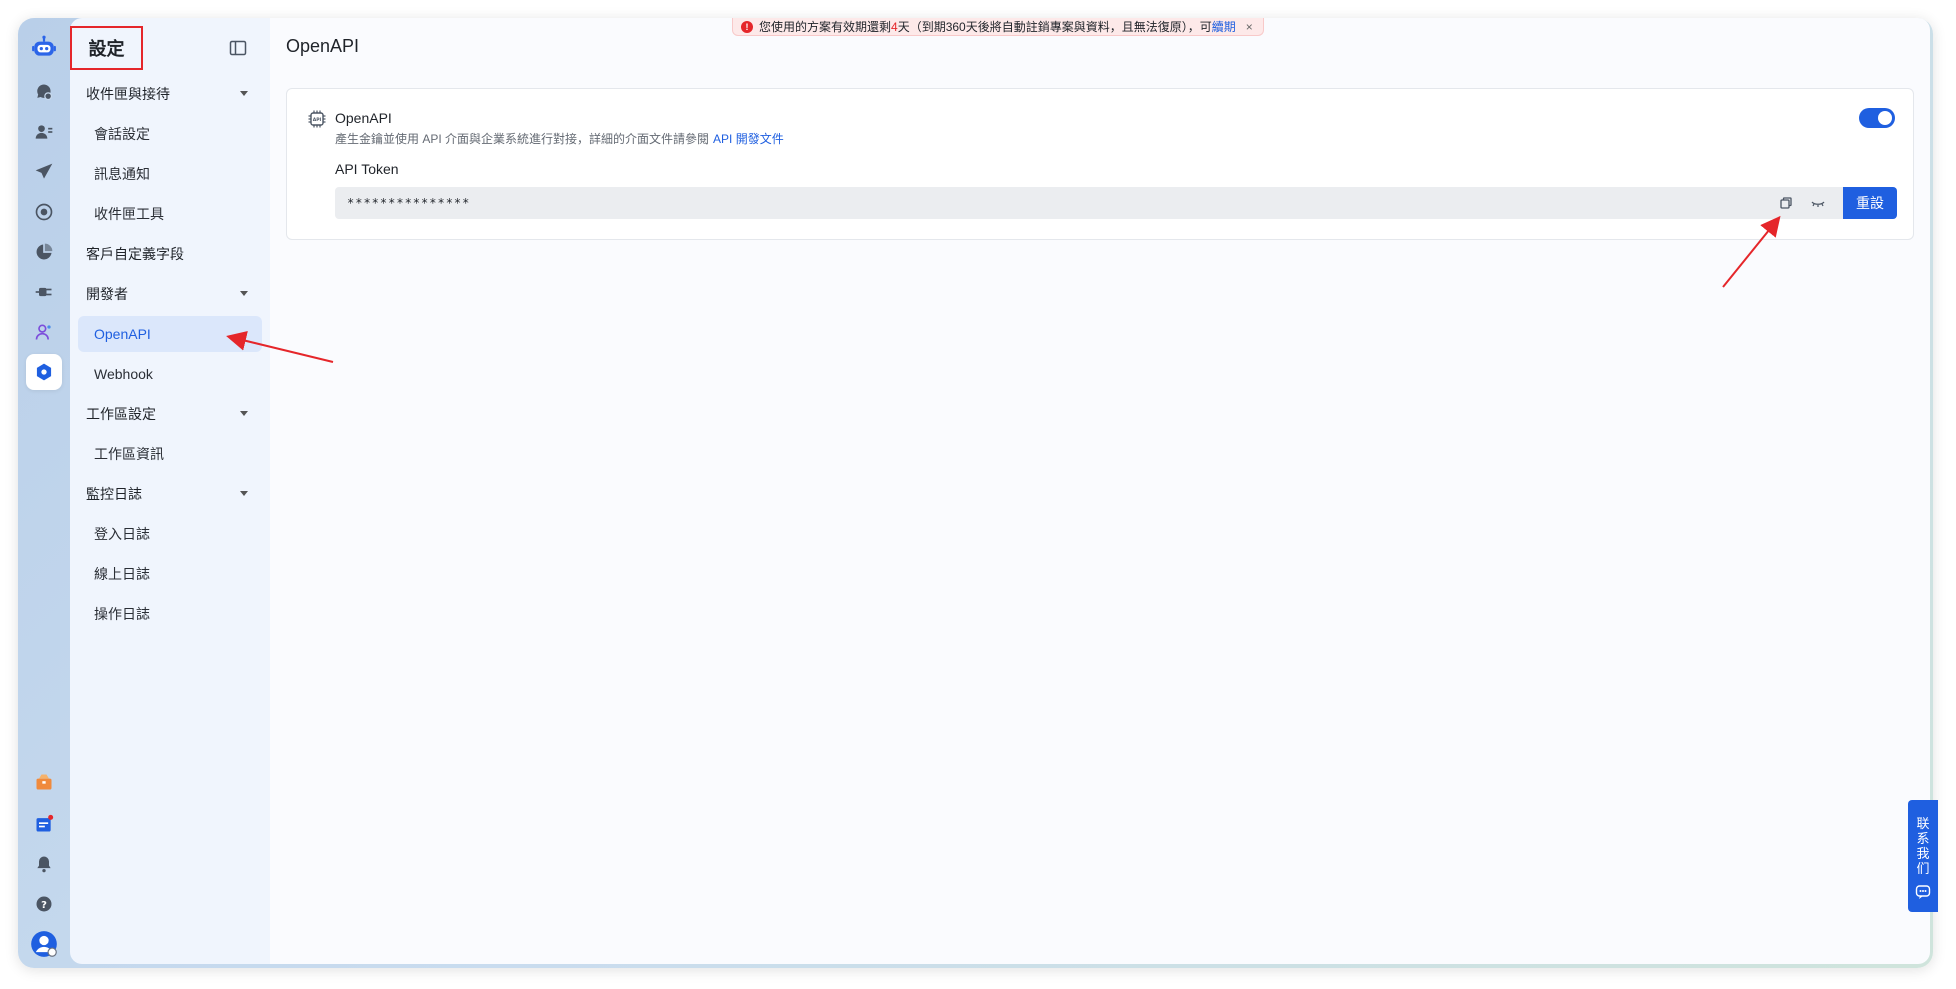  Describe the element at coordinates (122, 614) in the screenshot. I see `menu-item-label: 操作日誌` at that location.